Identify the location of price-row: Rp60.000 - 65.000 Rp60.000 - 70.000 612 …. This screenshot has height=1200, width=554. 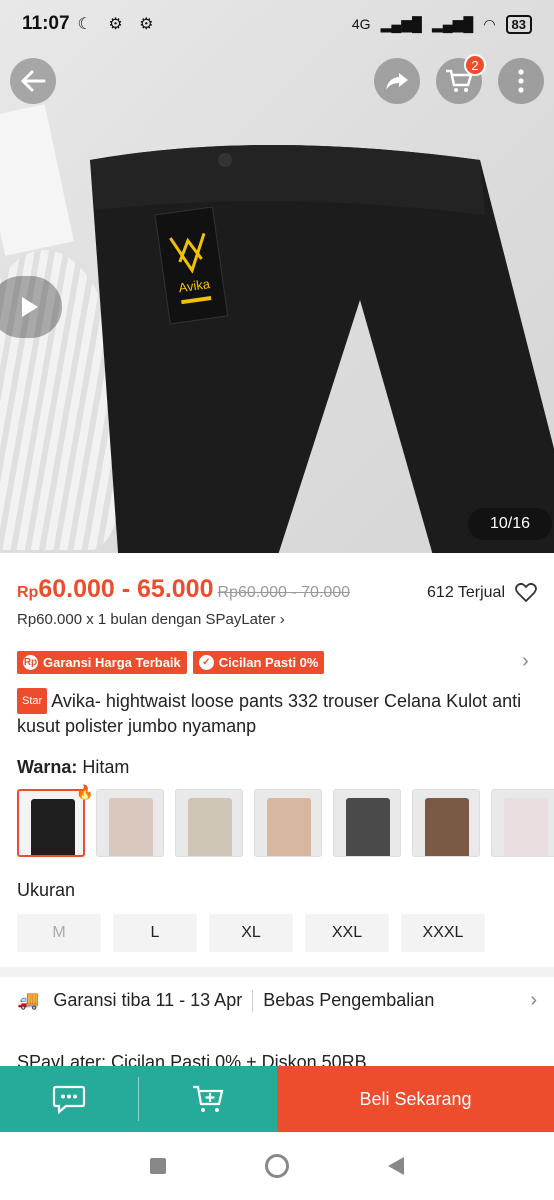
(277, 589).